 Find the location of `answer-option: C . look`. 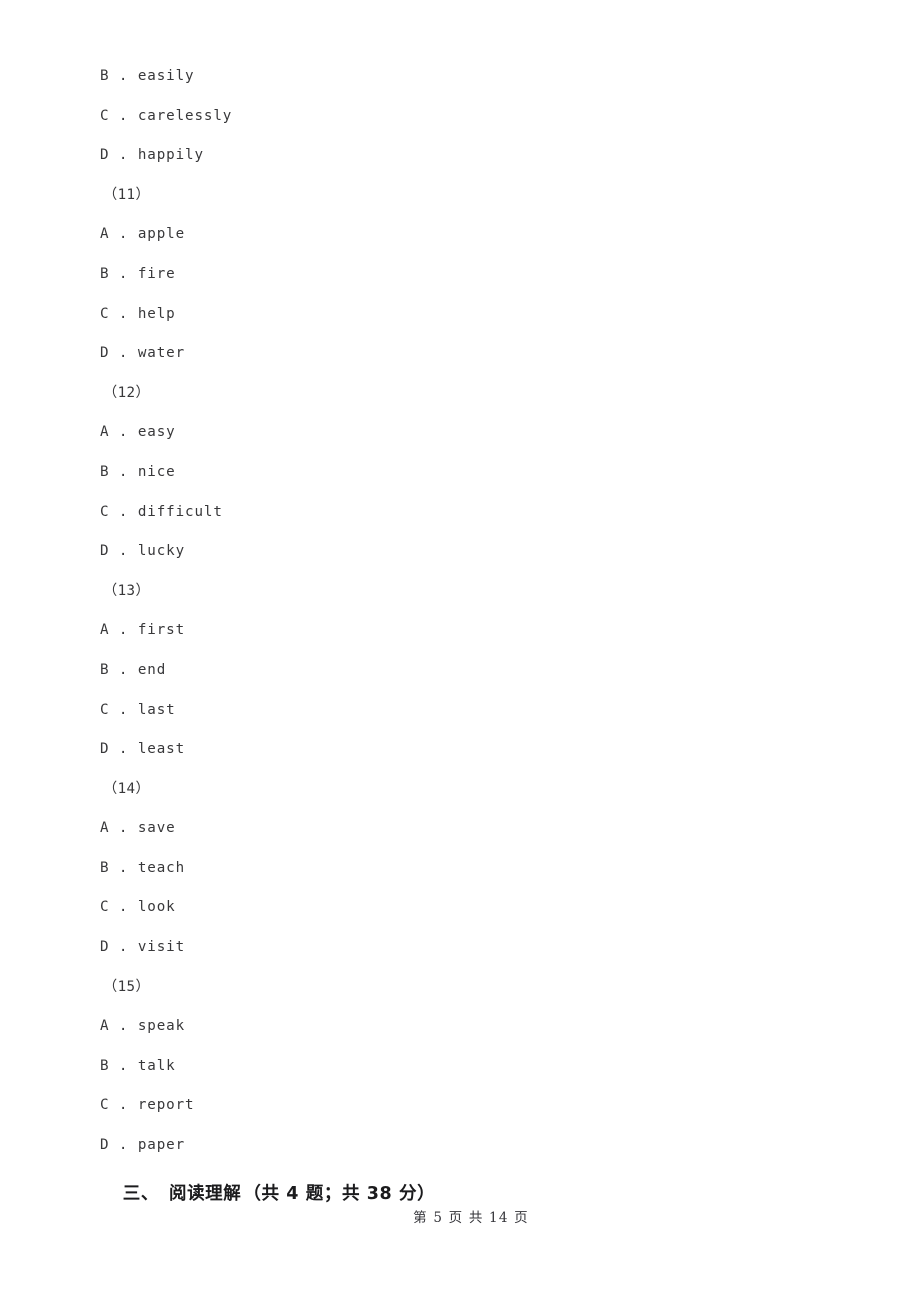

answer-option: C . look is located at coordinates (460, 908).